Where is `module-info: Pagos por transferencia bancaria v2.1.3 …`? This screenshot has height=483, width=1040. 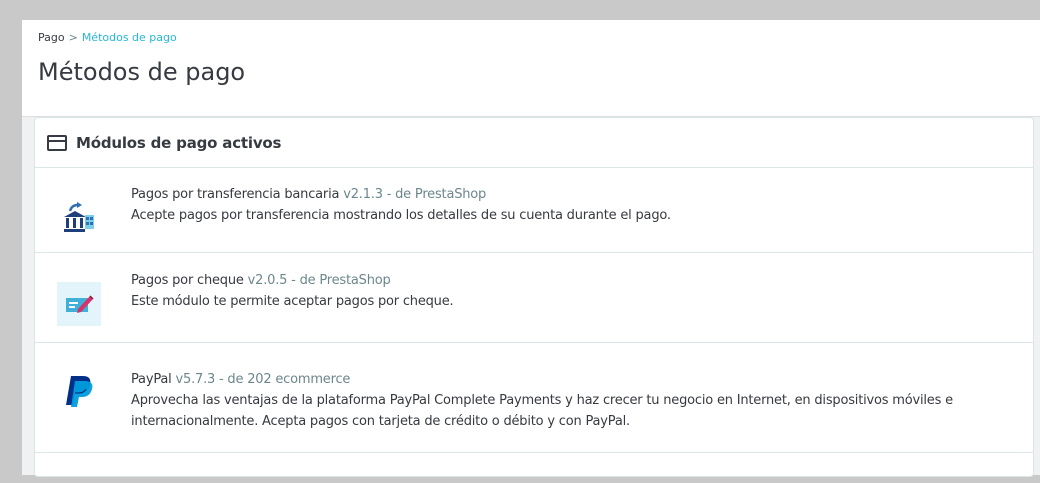
module-info: Pagos por transferencia bancaria v2.1.3 … is located at coordinates (401, 205).